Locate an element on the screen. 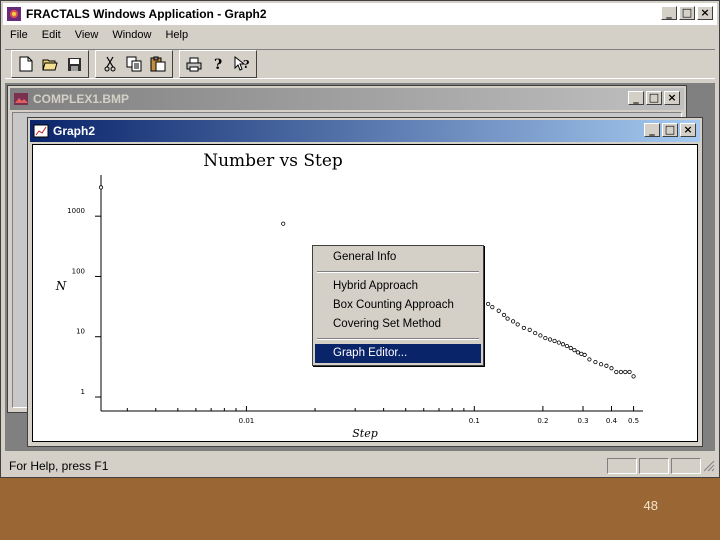  complex-close-button: × is located at coordinates (672, 98).